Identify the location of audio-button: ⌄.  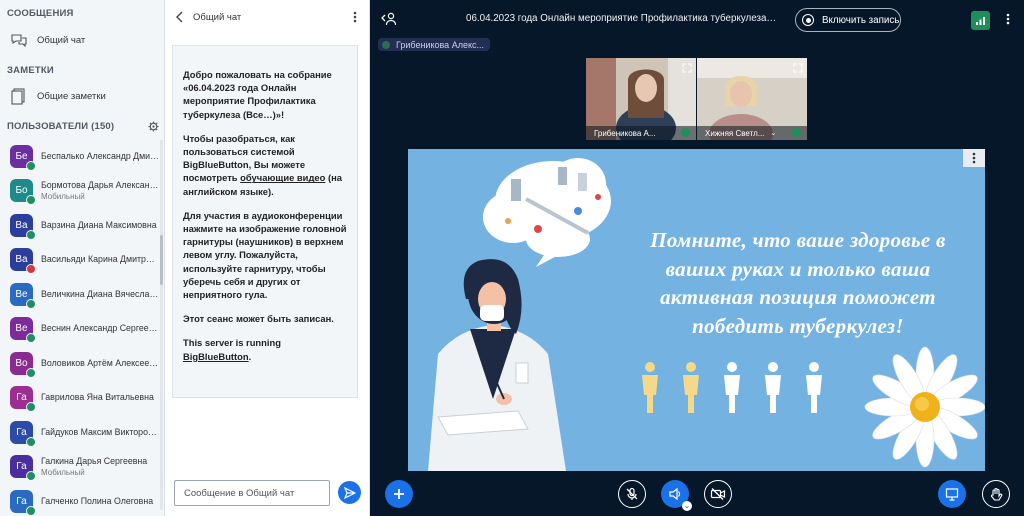
(676, 495).